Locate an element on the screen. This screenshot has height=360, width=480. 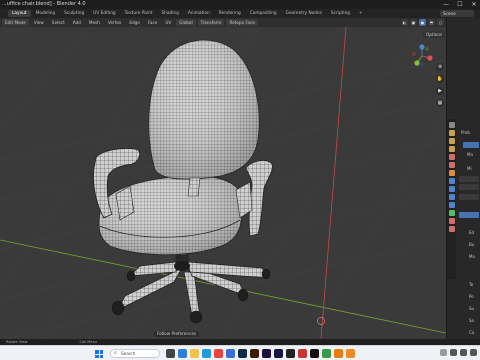
scene-tab-icon is located at coordinates (451, 157).